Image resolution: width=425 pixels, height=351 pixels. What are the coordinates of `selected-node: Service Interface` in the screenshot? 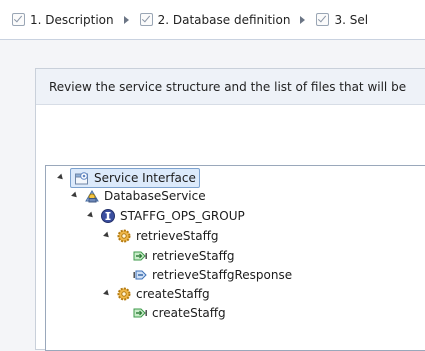 It's located at (135, 177).